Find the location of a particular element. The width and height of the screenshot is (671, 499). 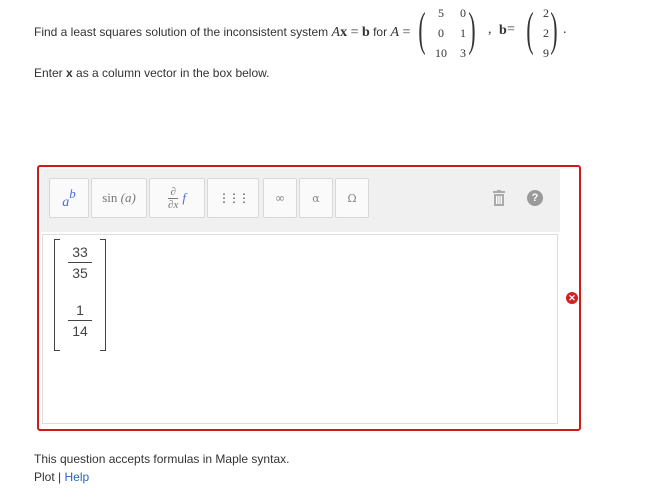

sin-label: sin is located at coordinates (110, 197).